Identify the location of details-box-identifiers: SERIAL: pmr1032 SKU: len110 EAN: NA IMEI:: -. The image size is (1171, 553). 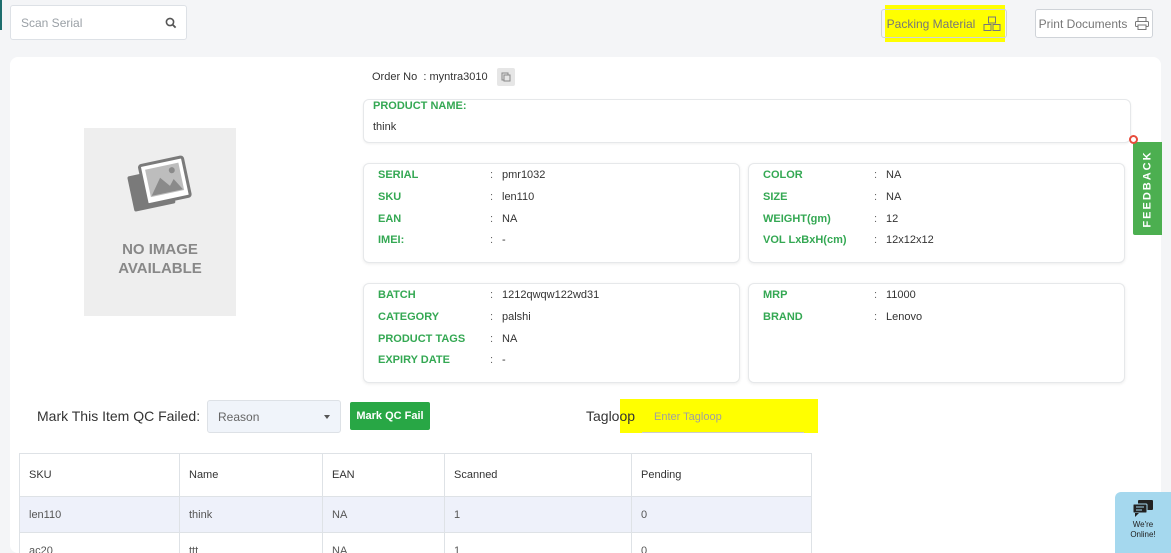
(551, 213).